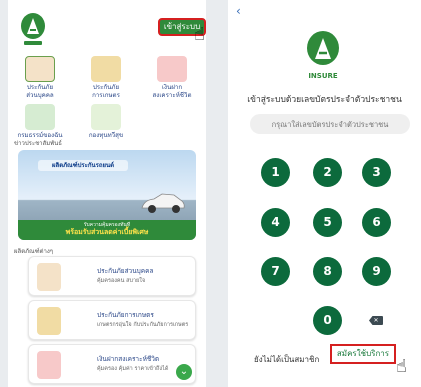 The image size is (421, 387). Describe the element at coordinates (327, 271) in the screenshot. I see `keypad-8: 8` at that location.